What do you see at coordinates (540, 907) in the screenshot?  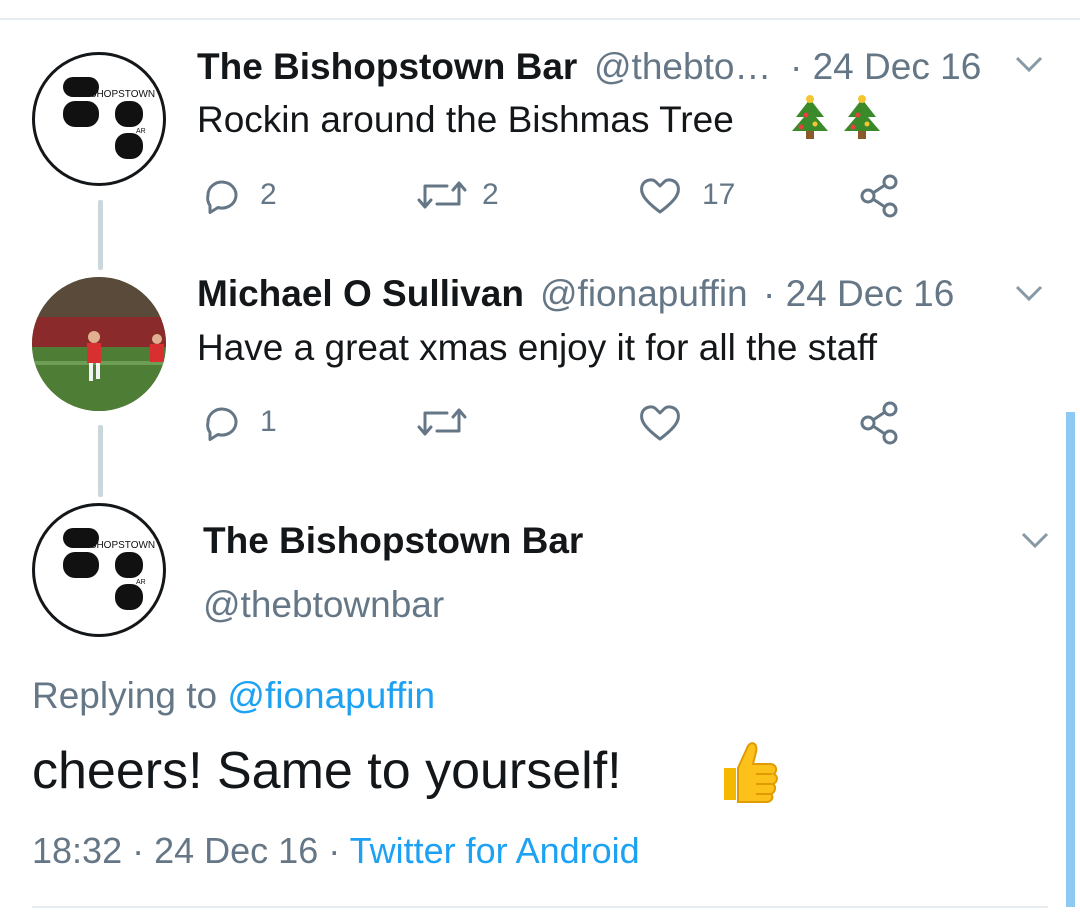 I see `bottom-divider` at bounding box center [540, 907].